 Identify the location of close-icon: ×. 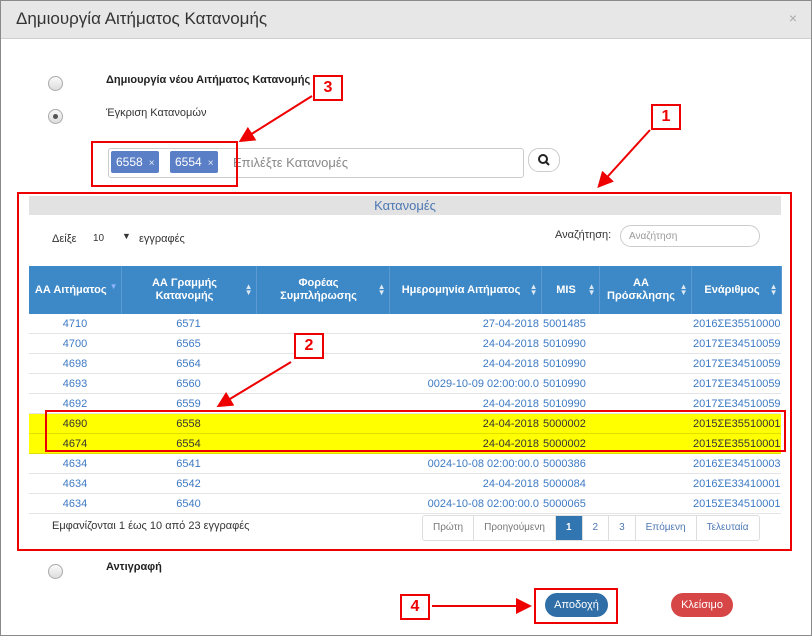
(793, 18).